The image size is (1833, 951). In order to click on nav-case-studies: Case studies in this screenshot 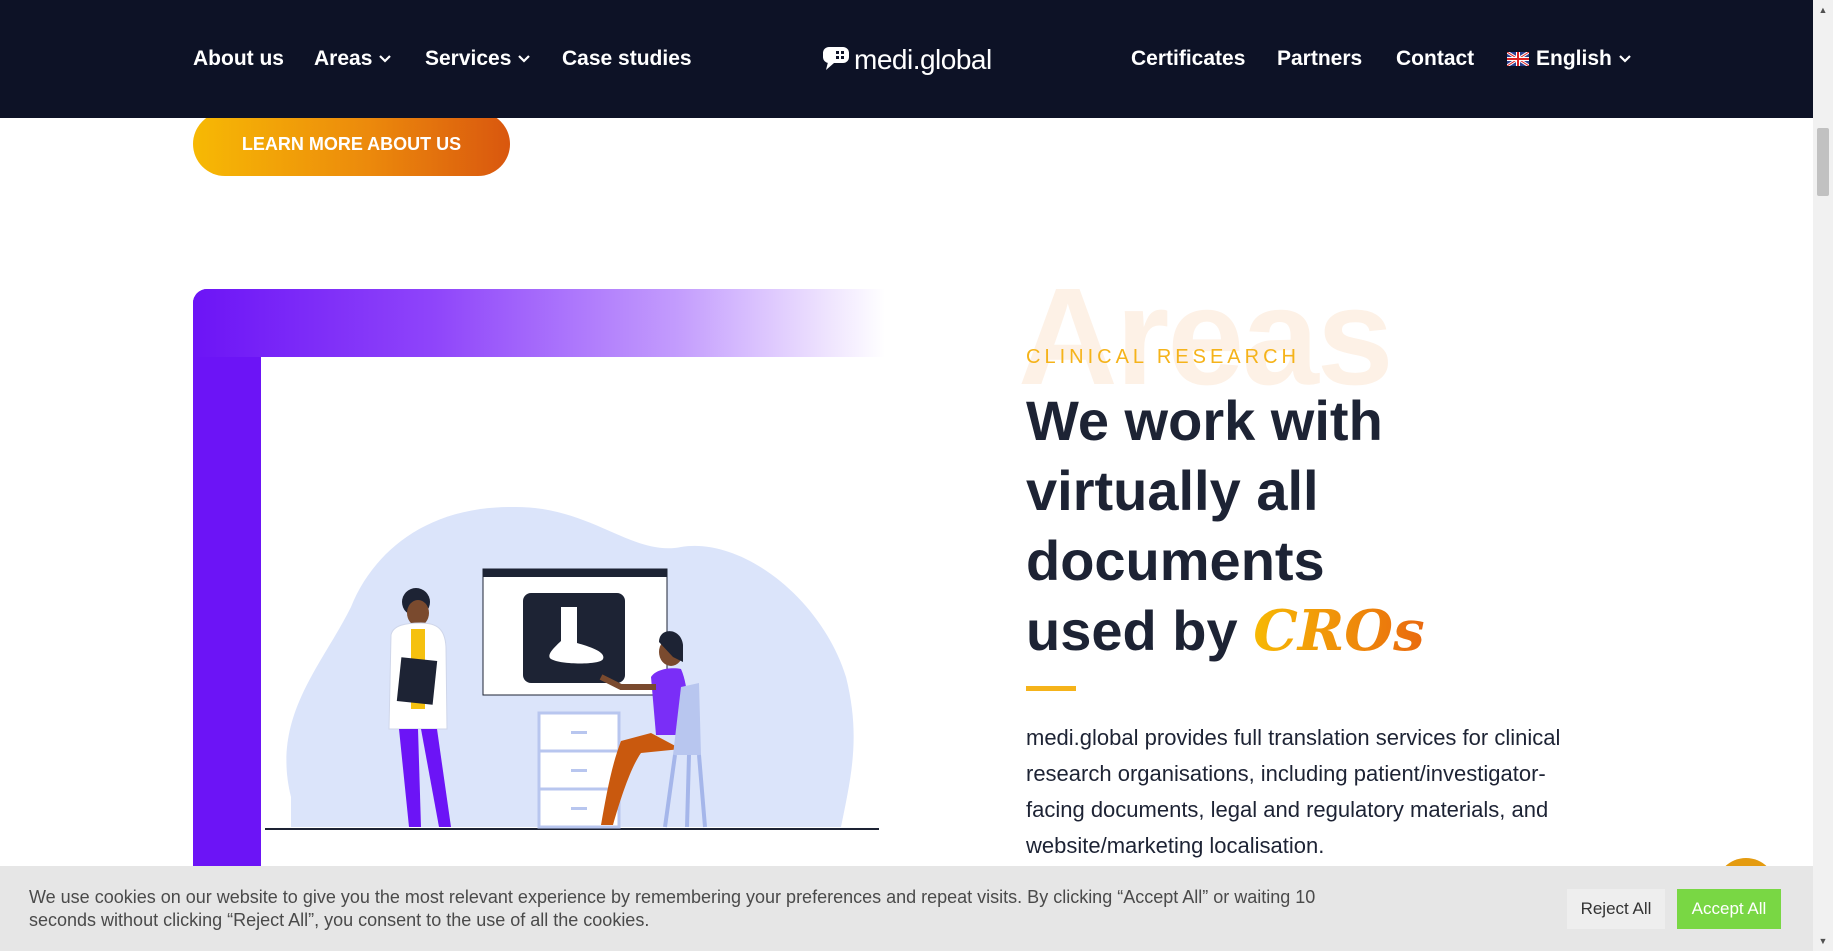, I will do `click(627, 59)`.